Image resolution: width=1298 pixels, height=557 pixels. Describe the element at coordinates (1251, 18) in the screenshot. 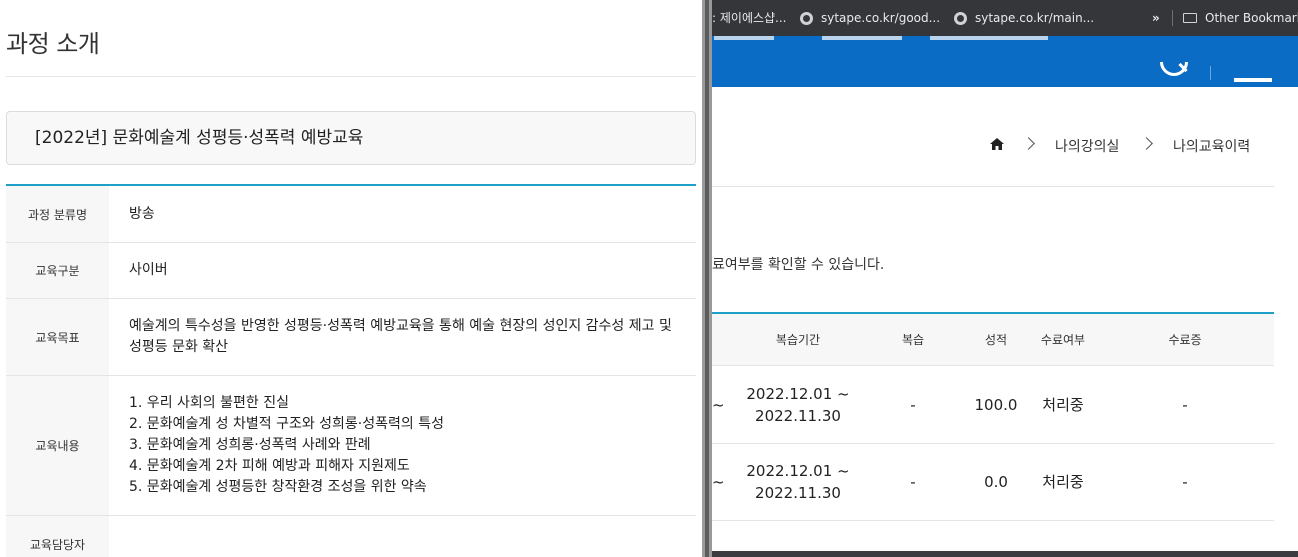

I see `bookmark-label: Other Bookmark` at that location.